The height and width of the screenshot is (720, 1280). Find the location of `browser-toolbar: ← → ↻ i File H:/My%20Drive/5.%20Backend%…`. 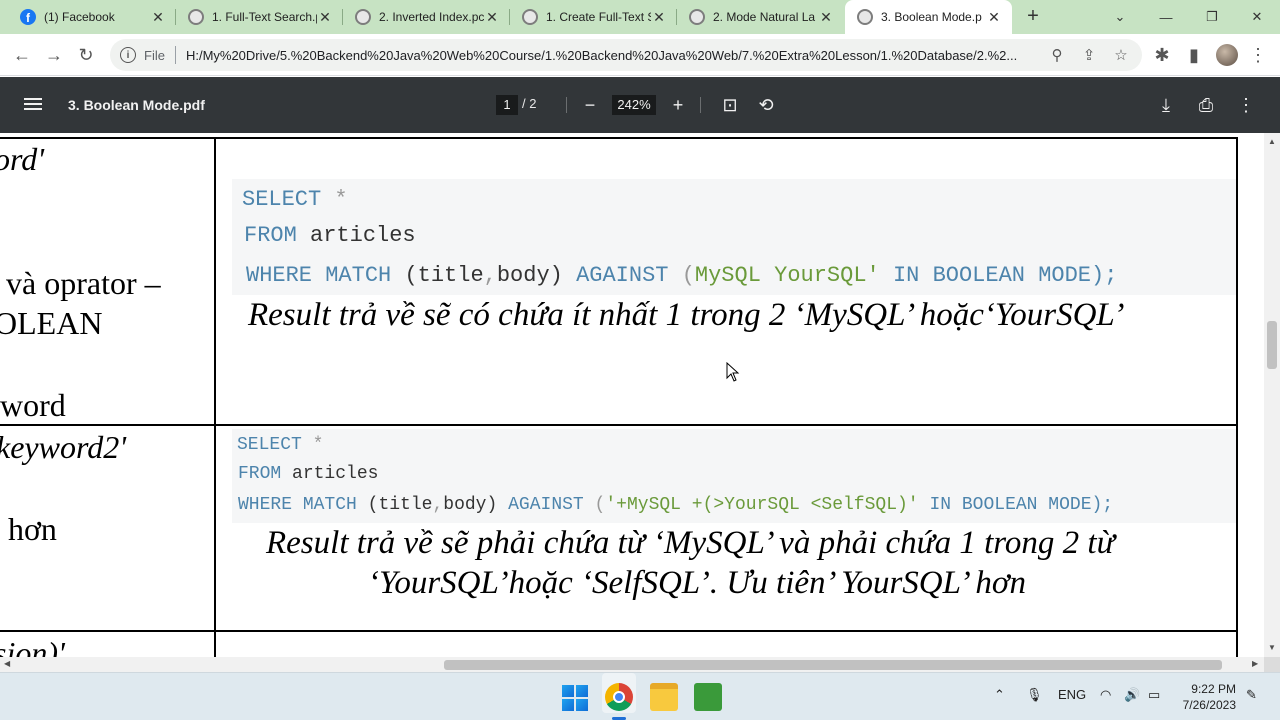

browser-toolbar: ← → ↻ i File H:/My%20Drive/5.%20Backend%… is located at coordinates (640, 55).